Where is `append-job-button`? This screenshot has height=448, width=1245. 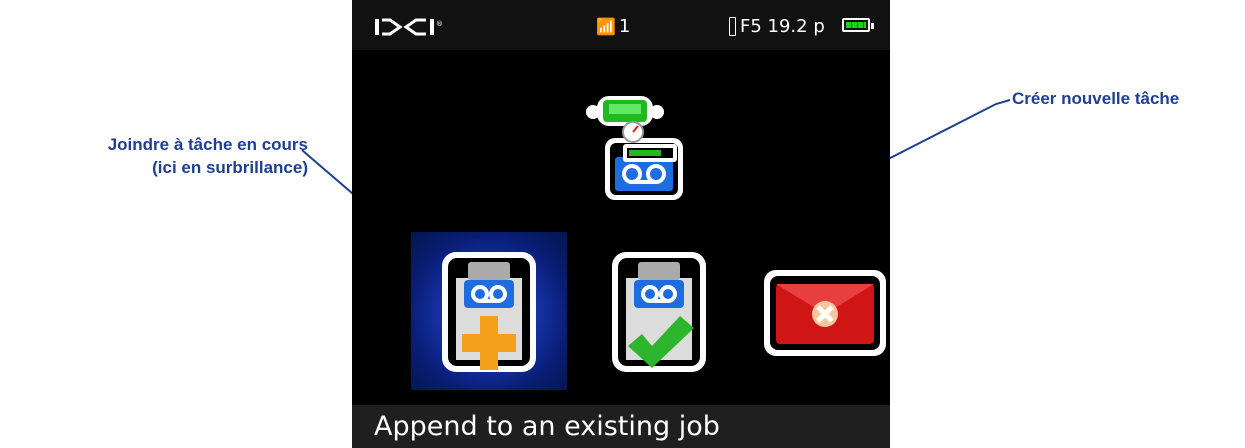
append-job-button is located at coordinates (490, 312).